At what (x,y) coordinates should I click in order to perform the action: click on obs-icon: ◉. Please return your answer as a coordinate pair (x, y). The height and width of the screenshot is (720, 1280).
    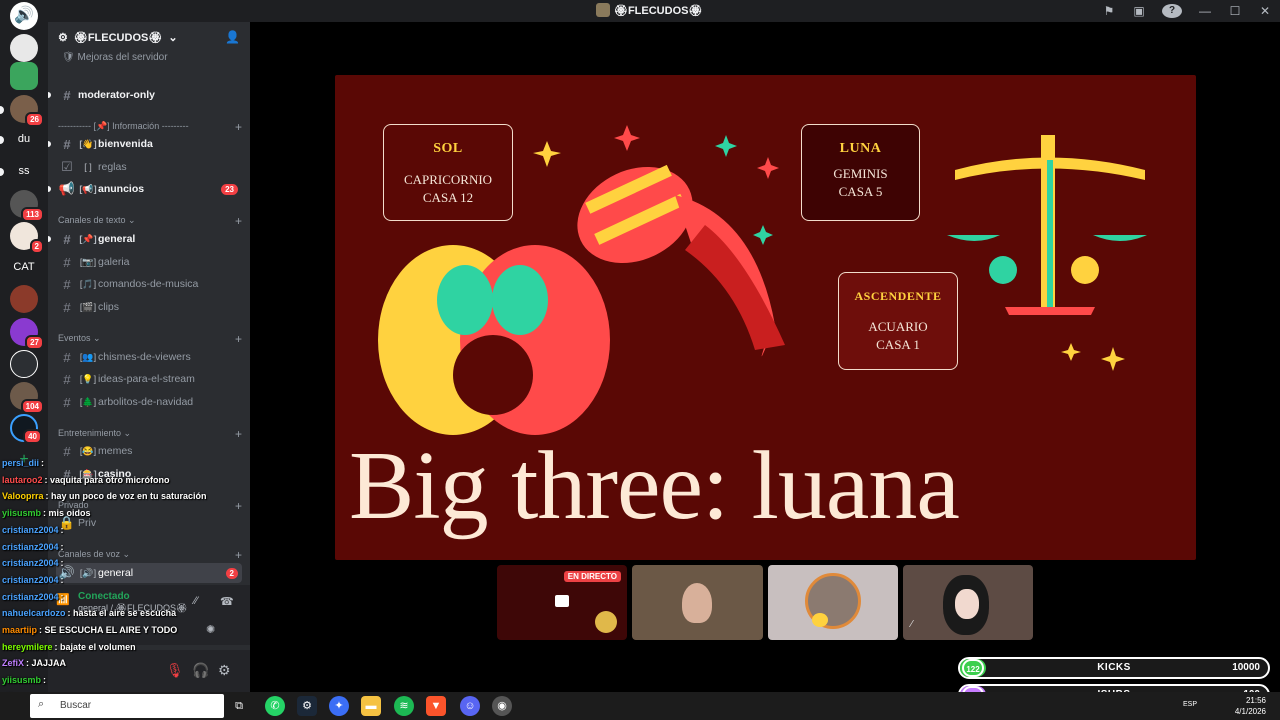
    Looking at the image, I should click on (502, 706).